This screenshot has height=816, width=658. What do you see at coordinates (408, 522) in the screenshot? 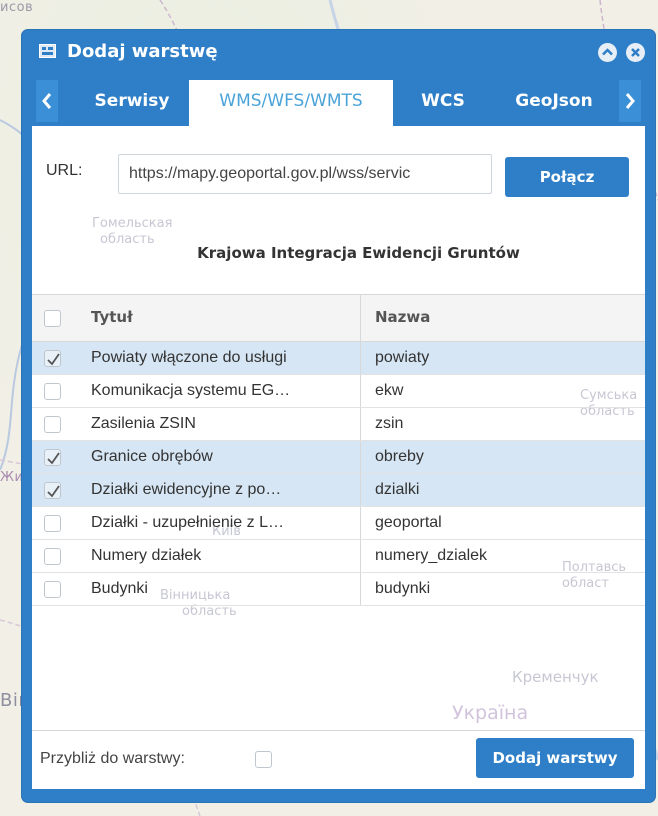
I see `row-name: geoportal` at bounding box center [408, 522].